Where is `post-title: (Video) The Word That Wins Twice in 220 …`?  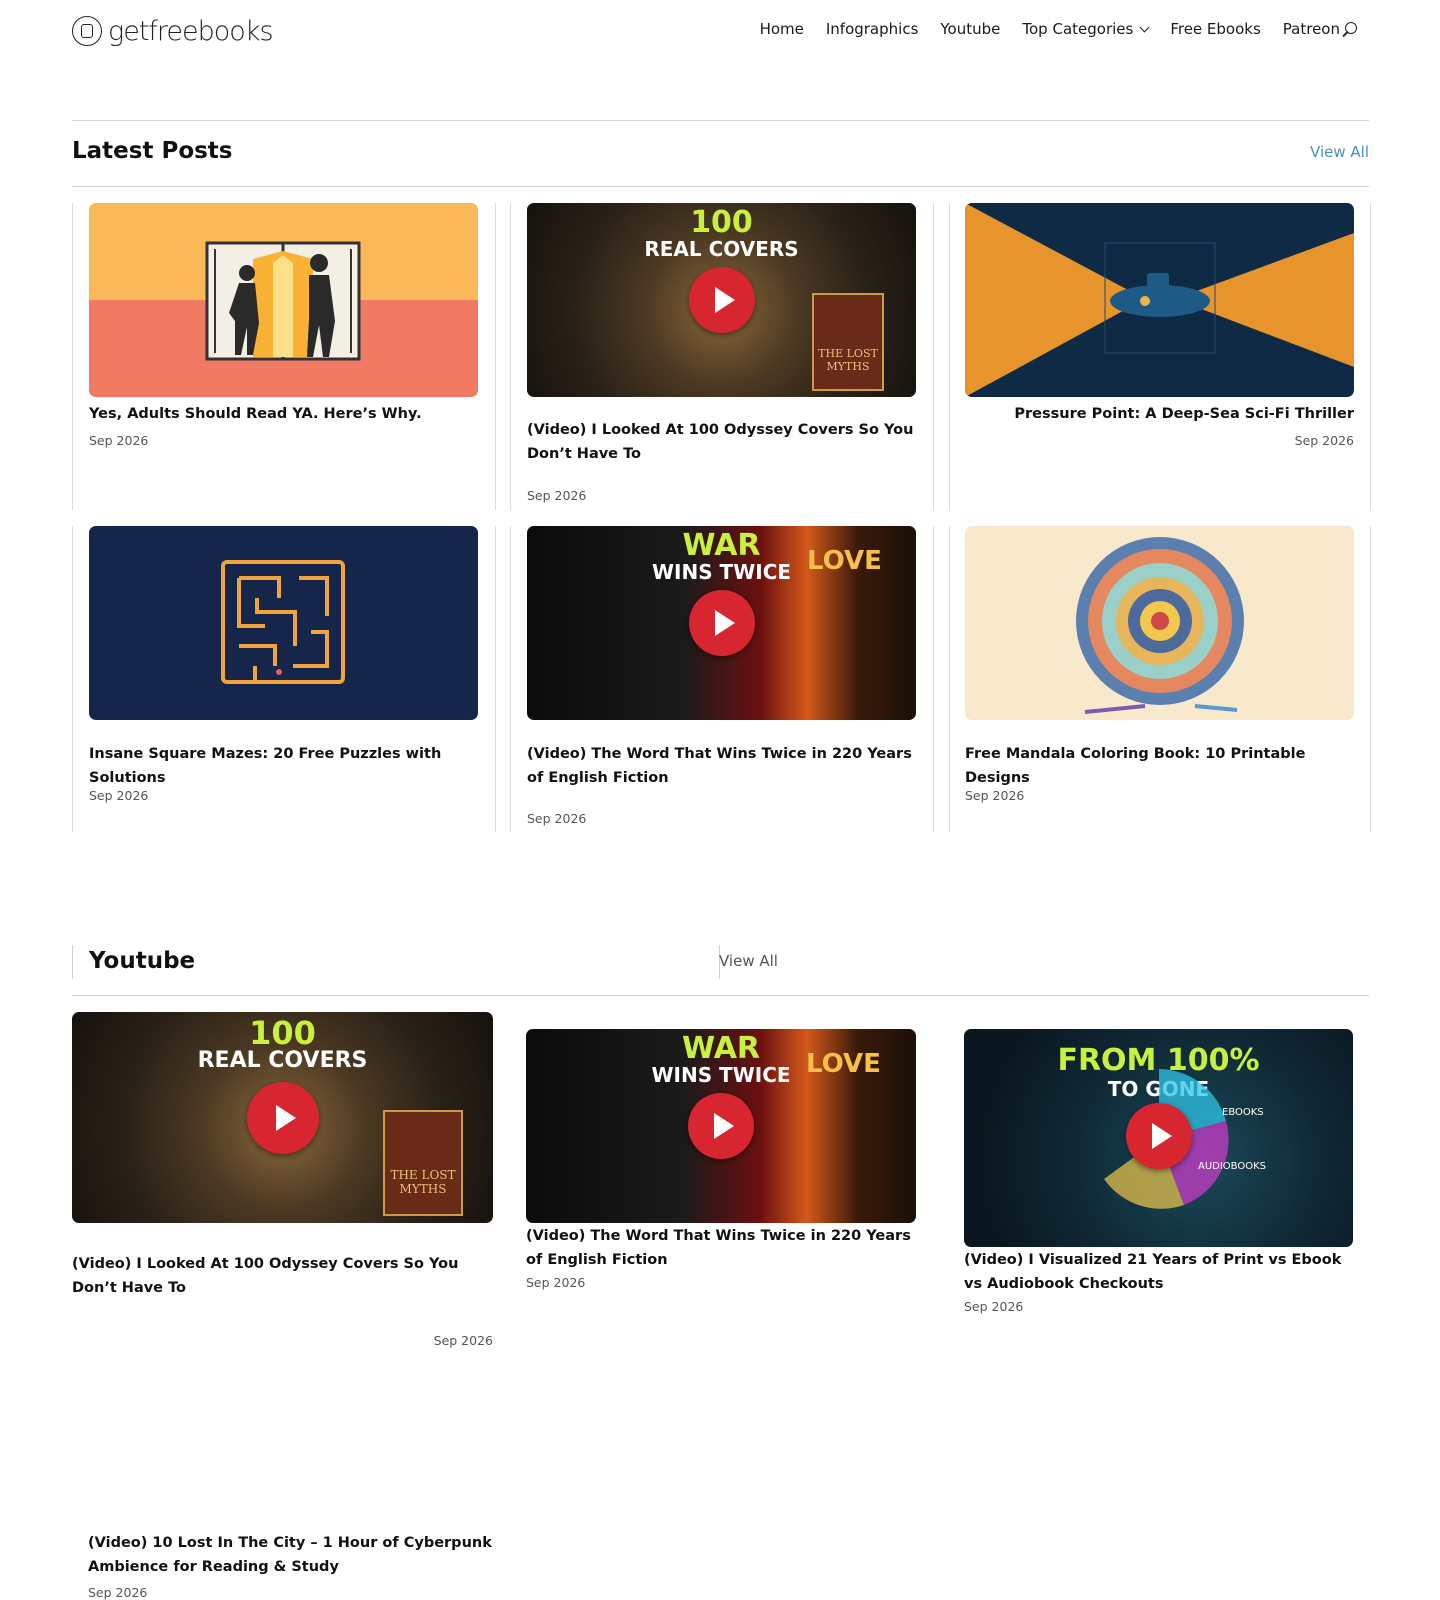
post-title: (Video) The Word That Wins Twice in 220 … is located at coordinates (721, 766).